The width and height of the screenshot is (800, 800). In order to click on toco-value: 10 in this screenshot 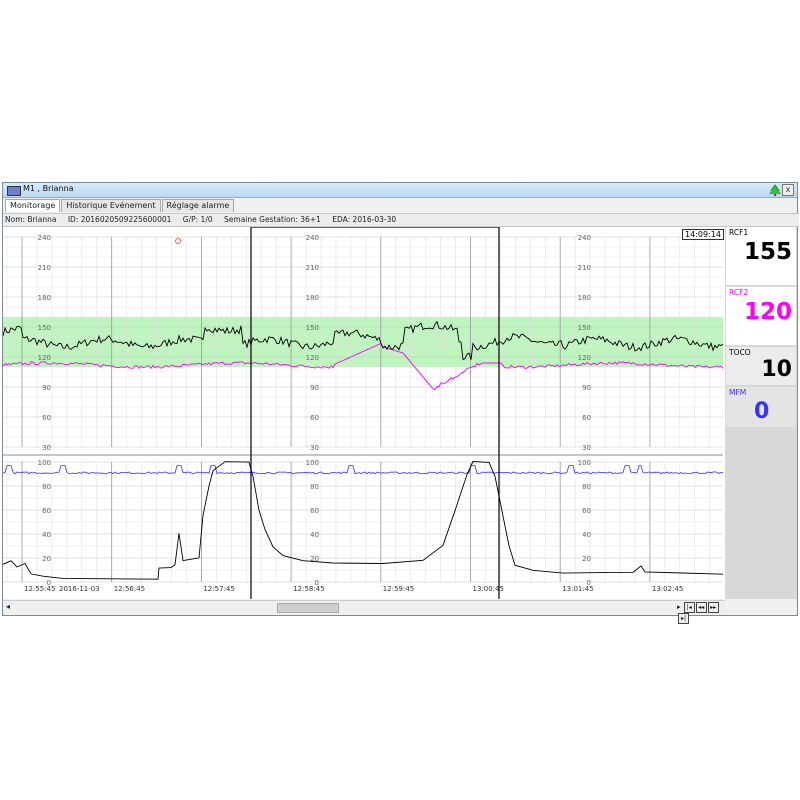, I will do `click(776, 369)`.